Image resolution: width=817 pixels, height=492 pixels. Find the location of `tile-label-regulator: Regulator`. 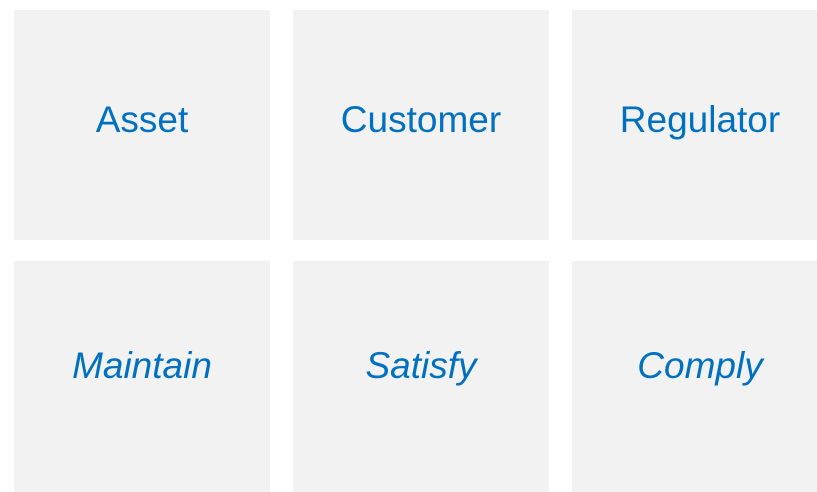

tile-label-regulator: Regulator is located at coordinates (700, 119).